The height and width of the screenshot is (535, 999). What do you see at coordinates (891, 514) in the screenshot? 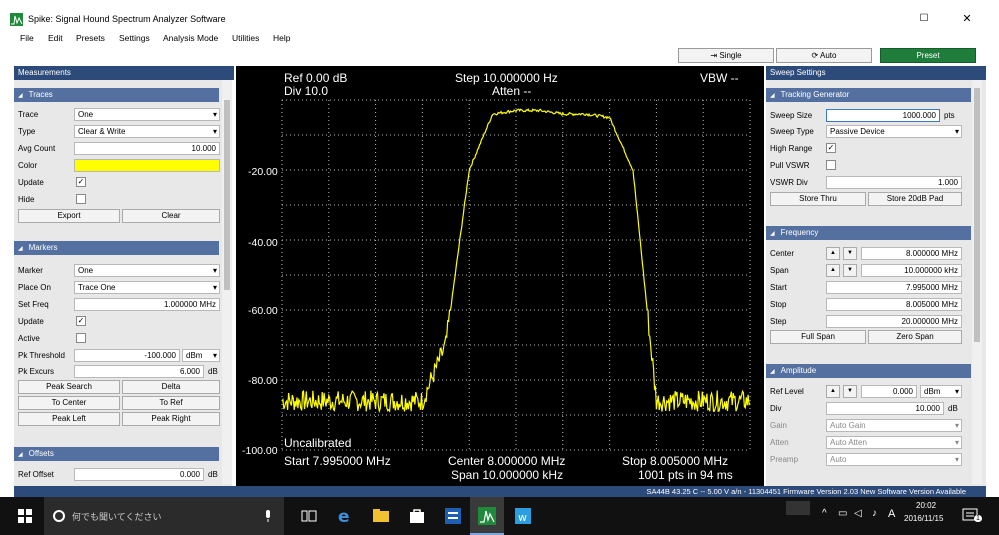
I see `ime-indicator: A` at bounding box center [891, 514].